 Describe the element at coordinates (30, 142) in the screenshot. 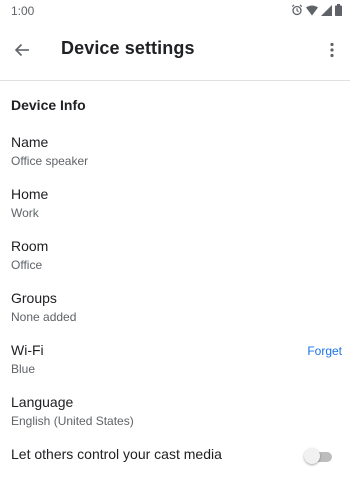

I see `setting-title: Name` at that location.